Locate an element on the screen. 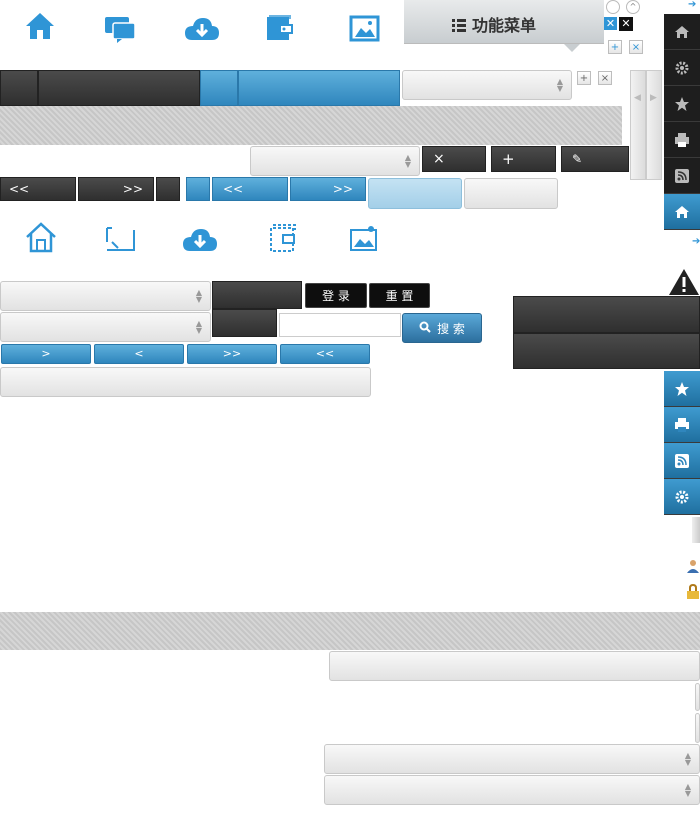 The image size is (700, 830). add-icon: + is located at coordinates (615, 47).